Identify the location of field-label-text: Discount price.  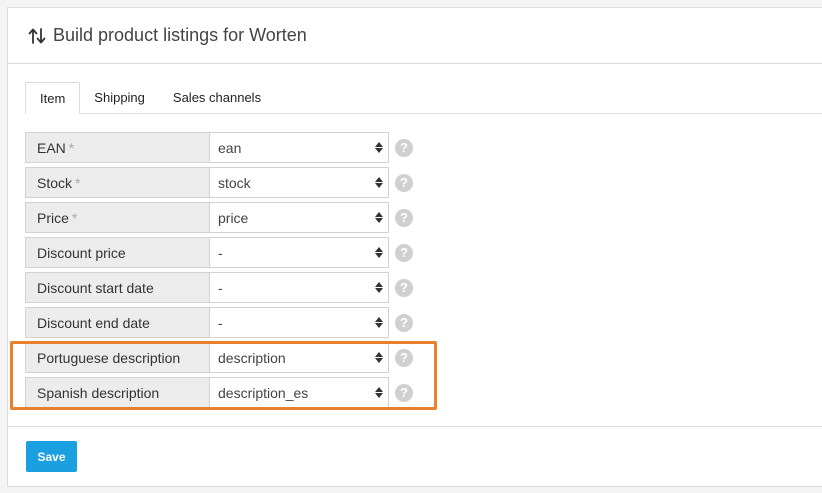
(81, 252).